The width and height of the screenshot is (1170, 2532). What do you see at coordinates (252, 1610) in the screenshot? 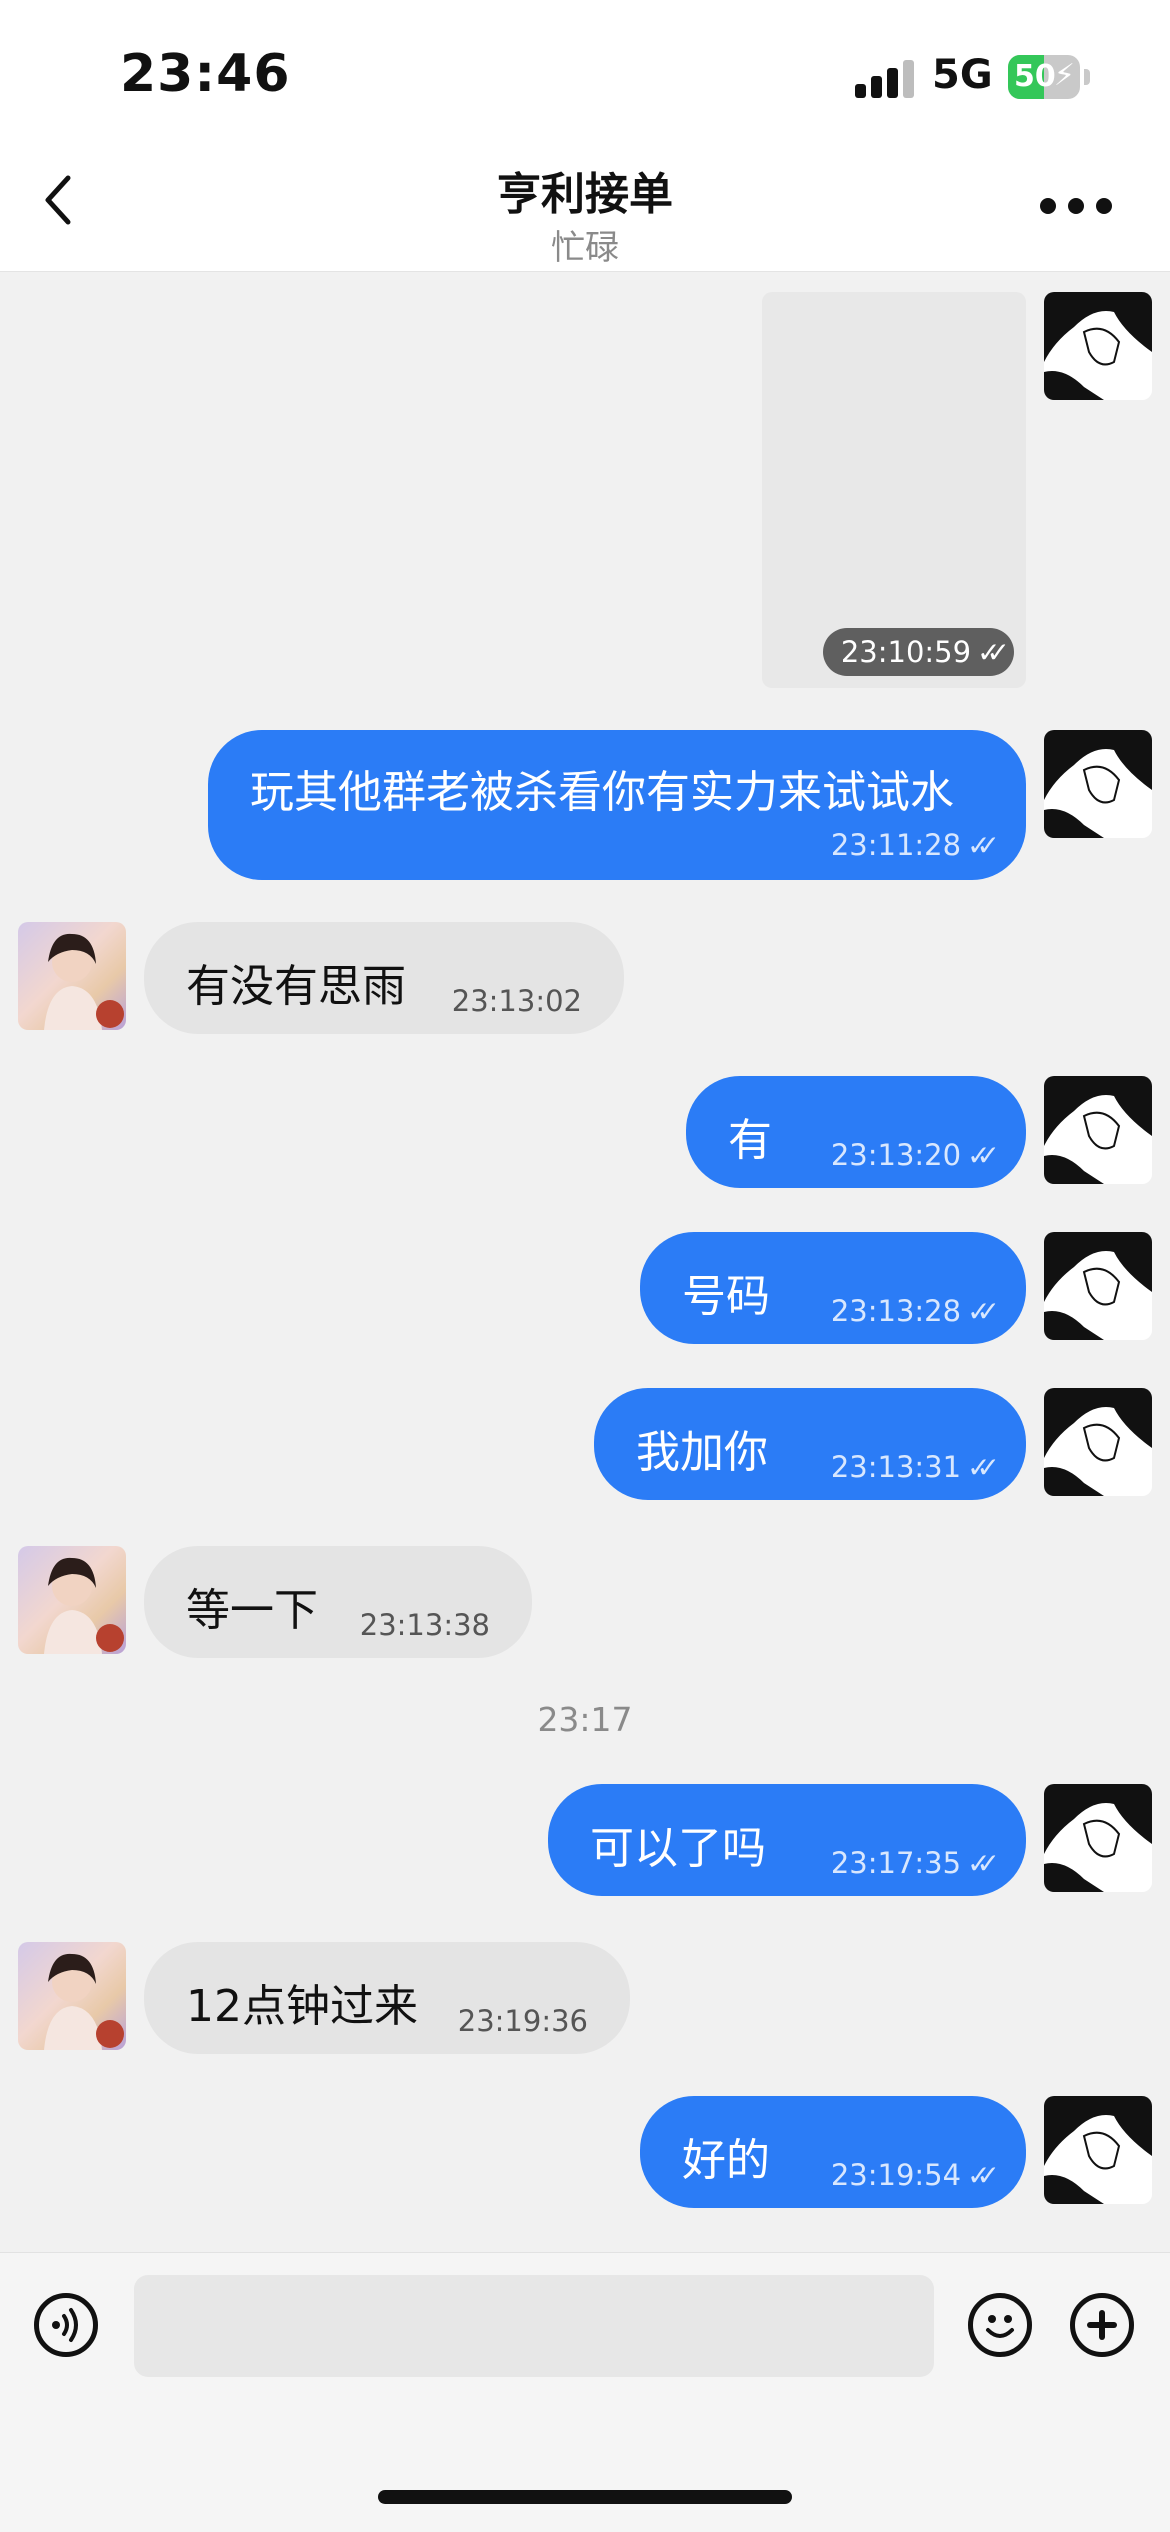
I see `message-text: 等一下` at bounding box center [252, 1610].